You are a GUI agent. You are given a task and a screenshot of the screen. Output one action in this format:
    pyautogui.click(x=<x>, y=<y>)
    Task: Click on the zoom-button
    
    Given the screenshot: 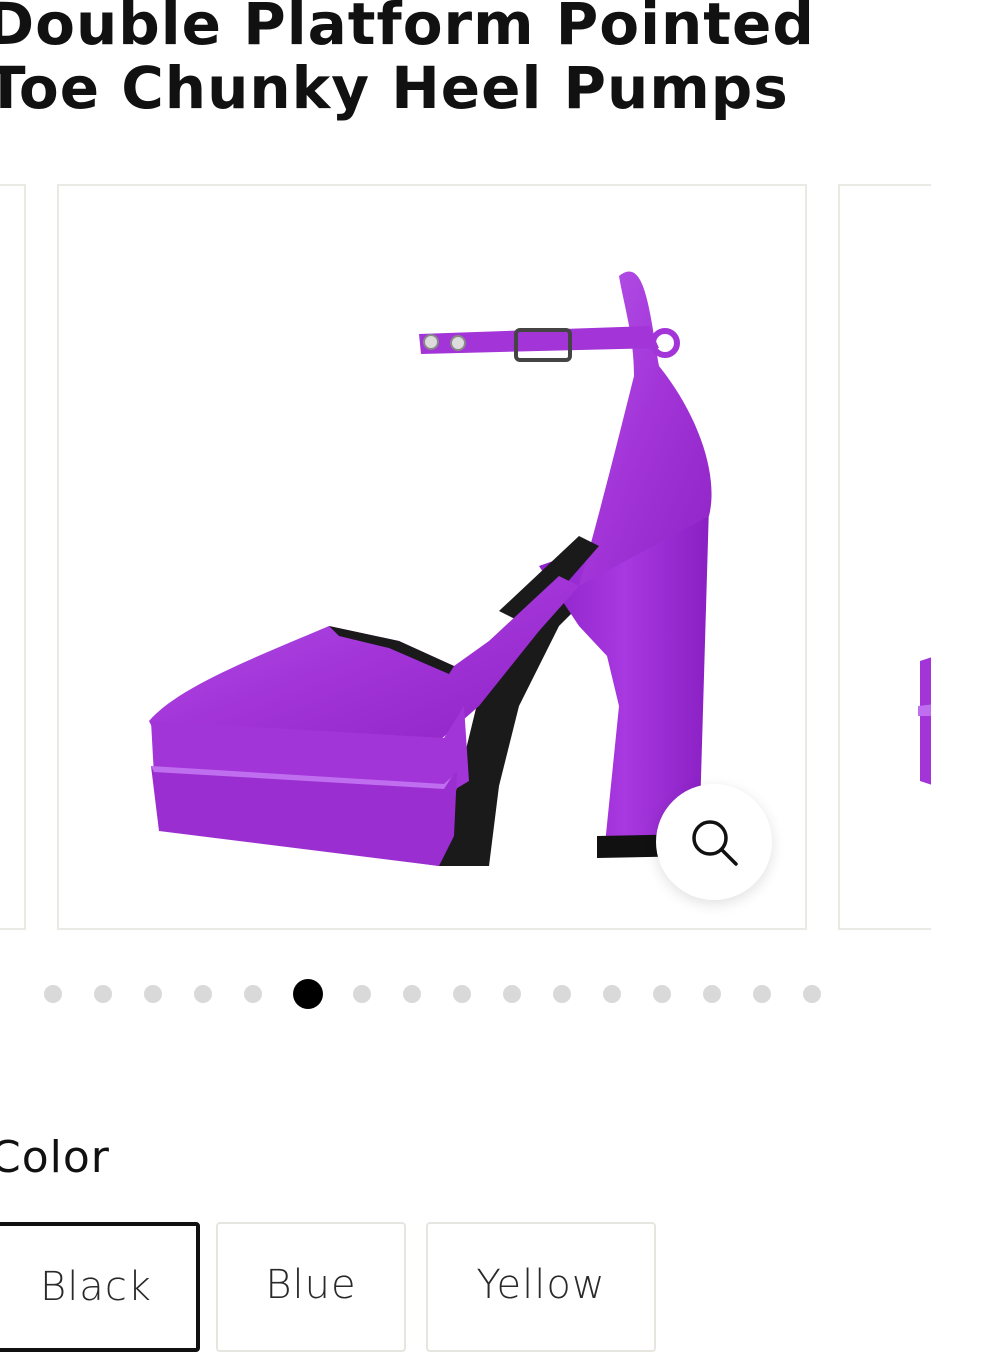 What is the action you would take?
    pyautogui.click(x=714, y=842)
    